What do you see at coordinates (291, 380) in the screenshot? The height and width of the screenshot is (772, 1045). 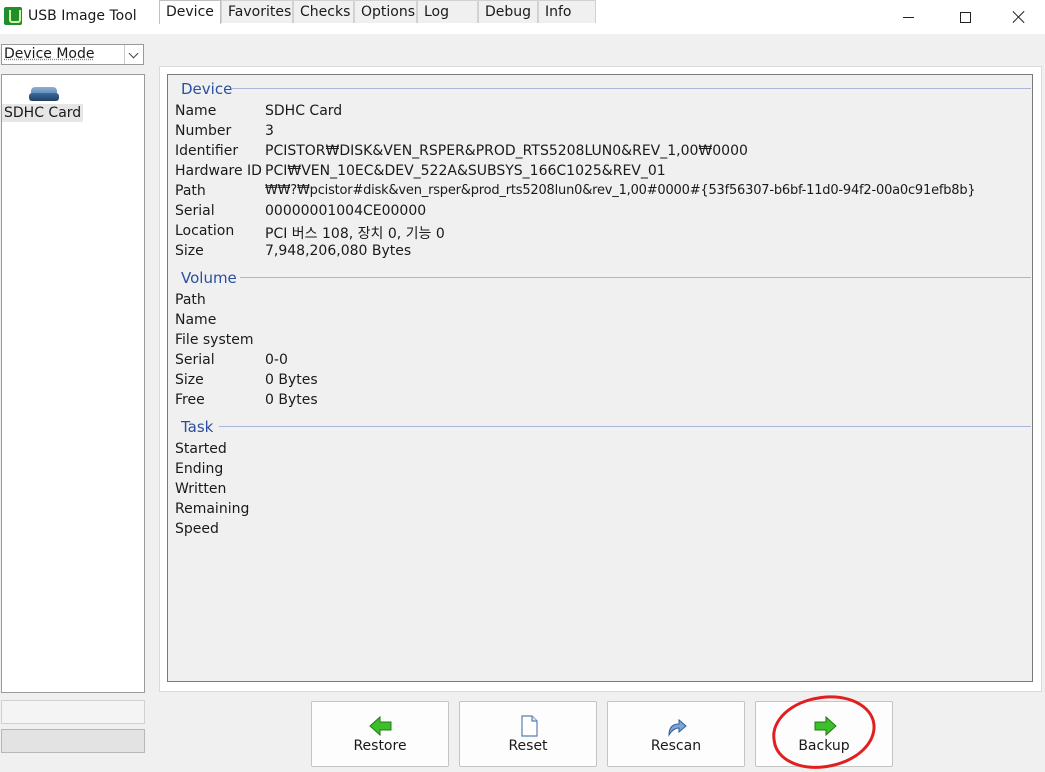 I see `volume-size-value: 0 Bytes` at bounding box center [291, 380].